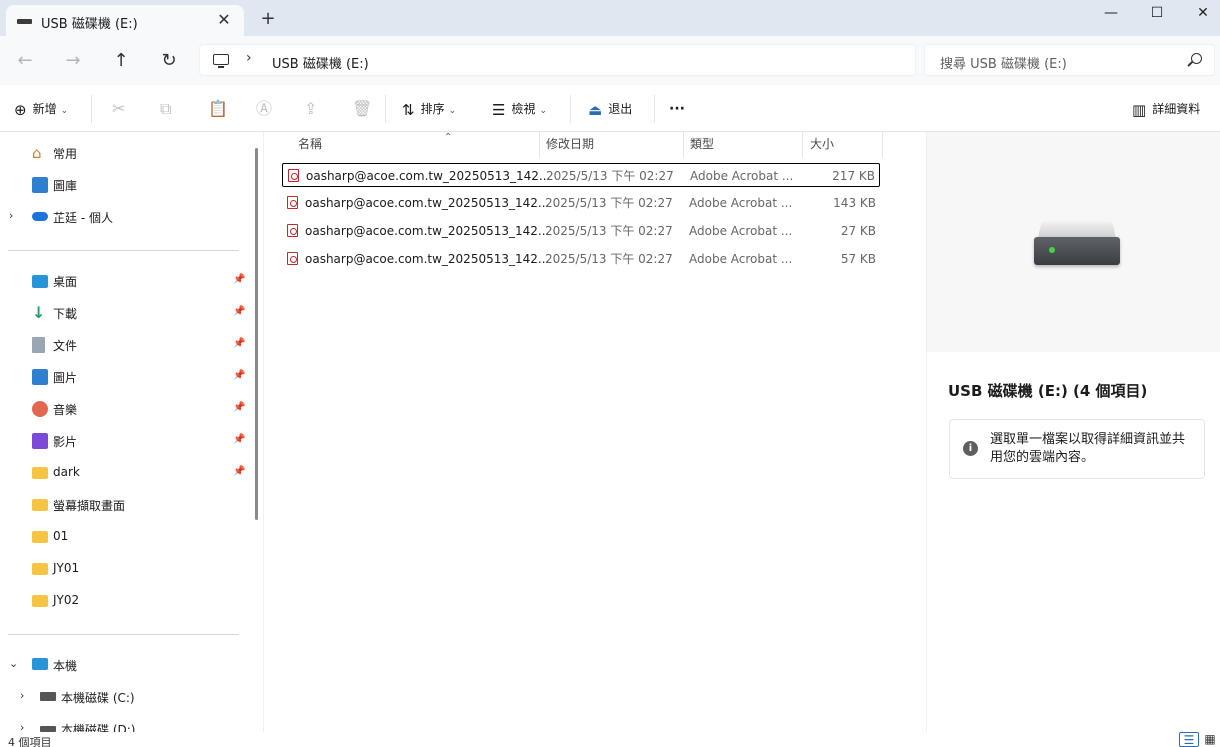  I want to click on sidebar-item-drive-c: › 本機磁碟 (C:), so click(124, 697).